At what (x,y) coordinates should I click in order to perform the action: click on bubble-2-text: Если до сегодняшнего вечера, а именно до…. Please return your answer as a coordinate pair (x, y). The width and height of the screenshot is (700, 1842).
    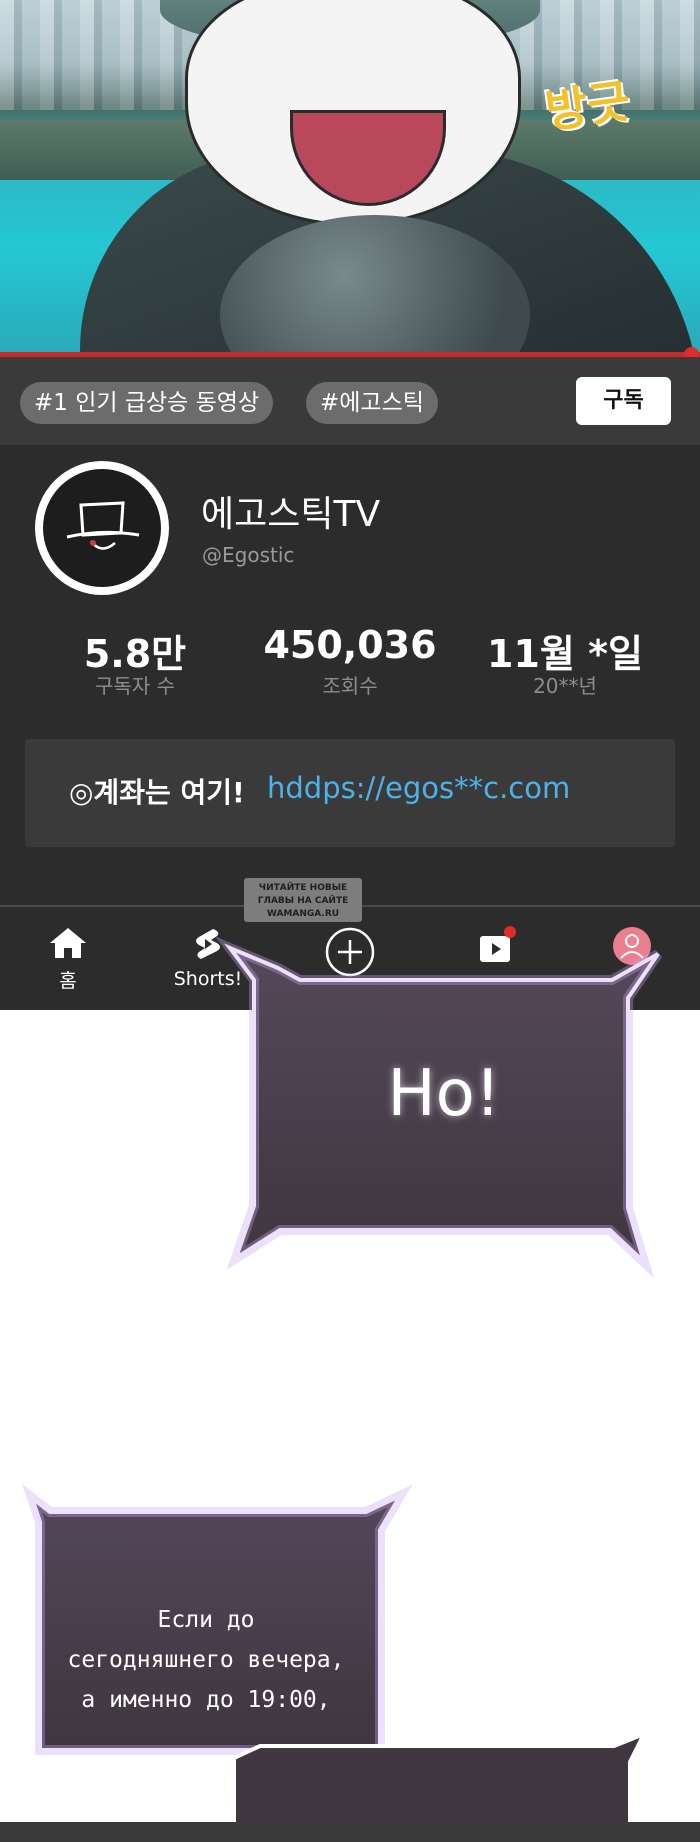
    Looking at the image, I should click on (206, 1660).